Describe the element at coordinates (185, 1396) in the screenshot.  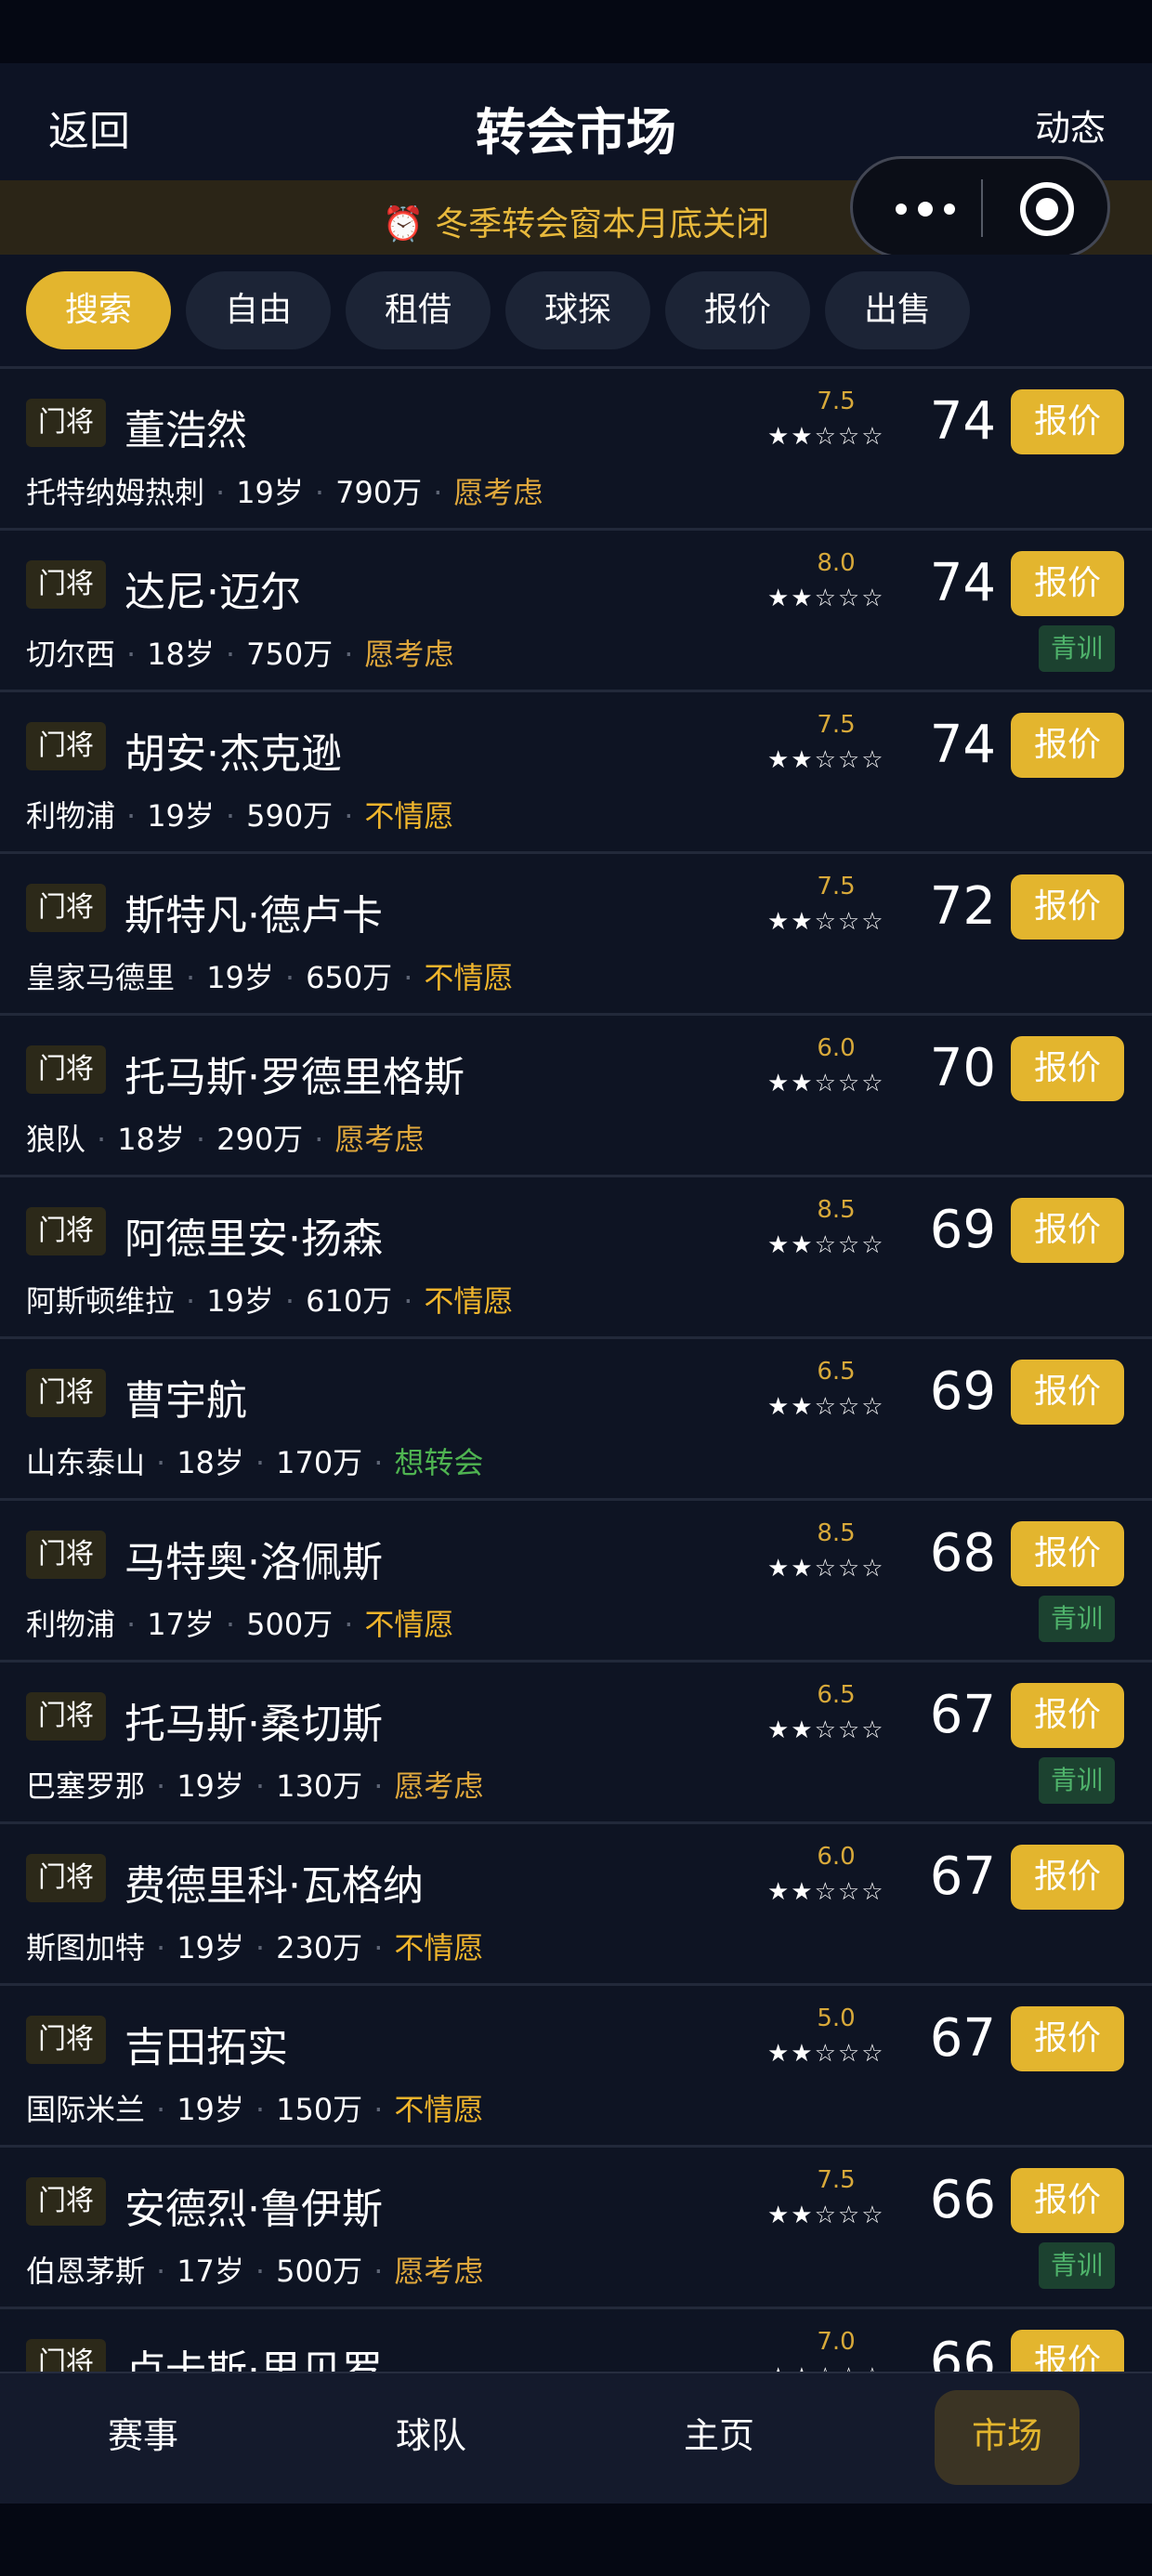
I see `player-name: 曹宇航` at that location.